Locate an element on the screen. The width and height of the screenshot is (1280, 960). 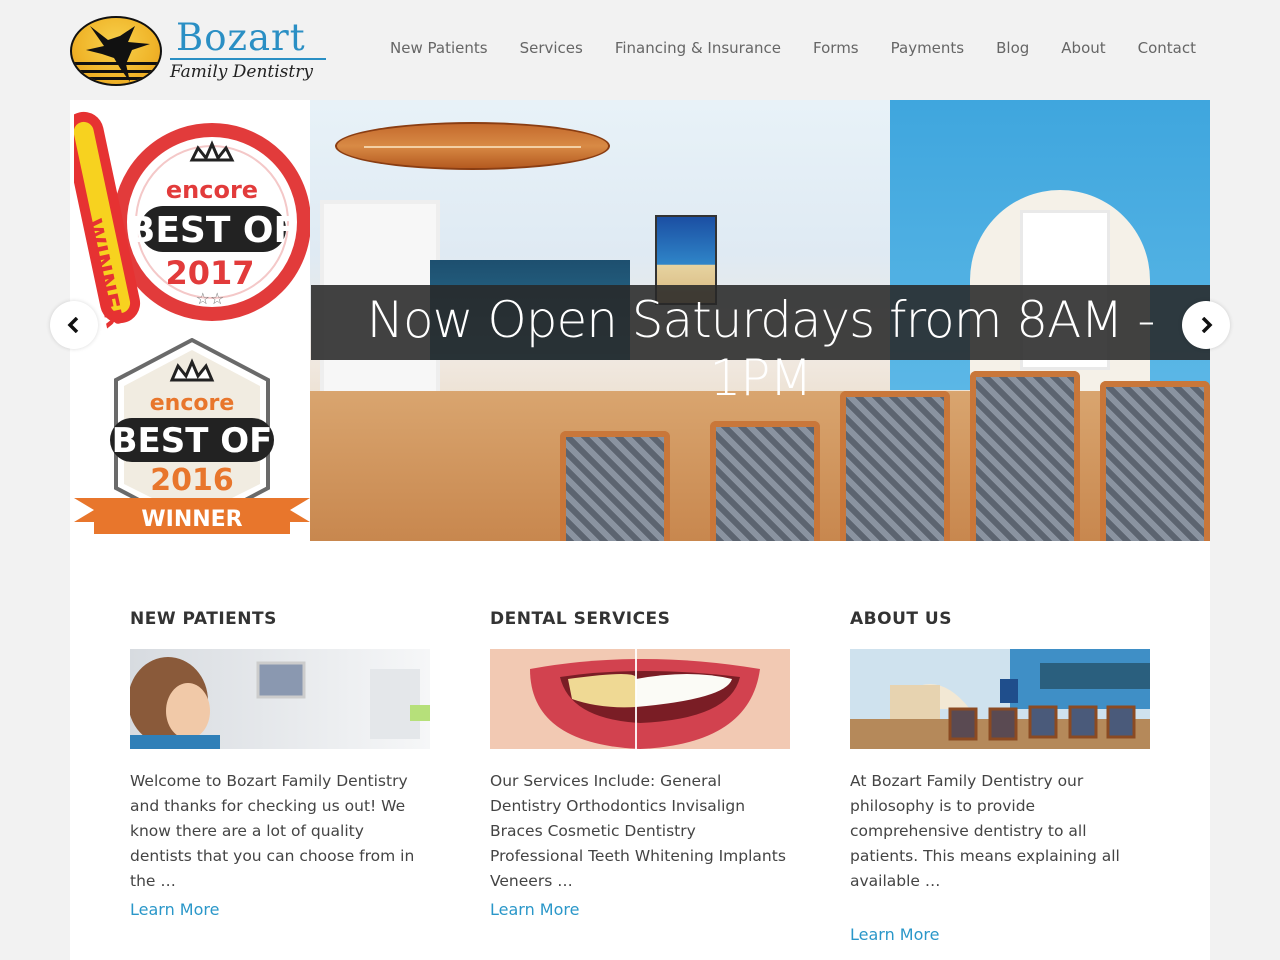
nav-contact: Contact is located at coordinates (1167, 48).